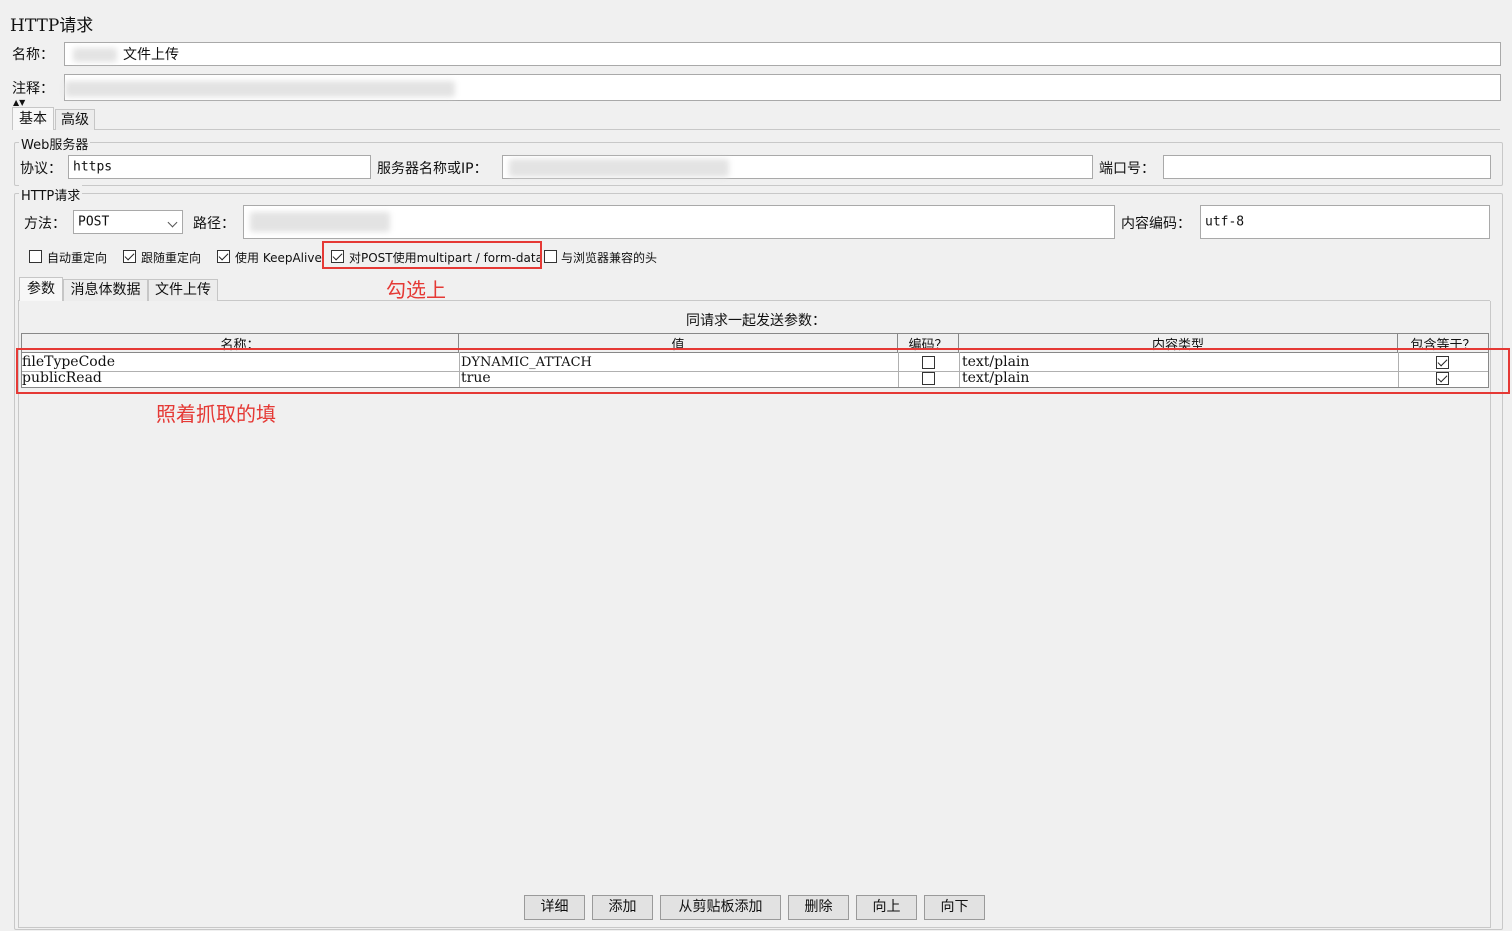 The width and height of the screenshot is (1512, 931). Describe the element at coordinates (33, 118) in the screenshot. I see `tab-basic: 基本` at that location.